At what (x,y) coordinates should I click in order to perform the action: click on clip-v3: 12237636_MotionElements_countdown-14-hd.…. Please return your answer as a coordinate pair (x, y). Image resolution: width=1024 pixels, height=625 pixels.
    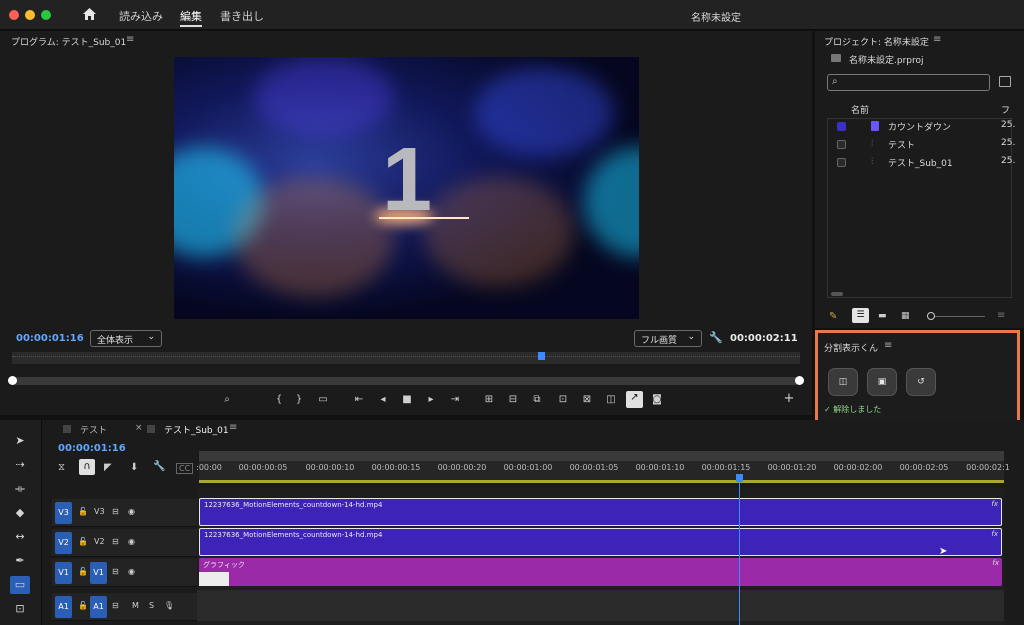
    Looking at the image, I should click on (600, 512).